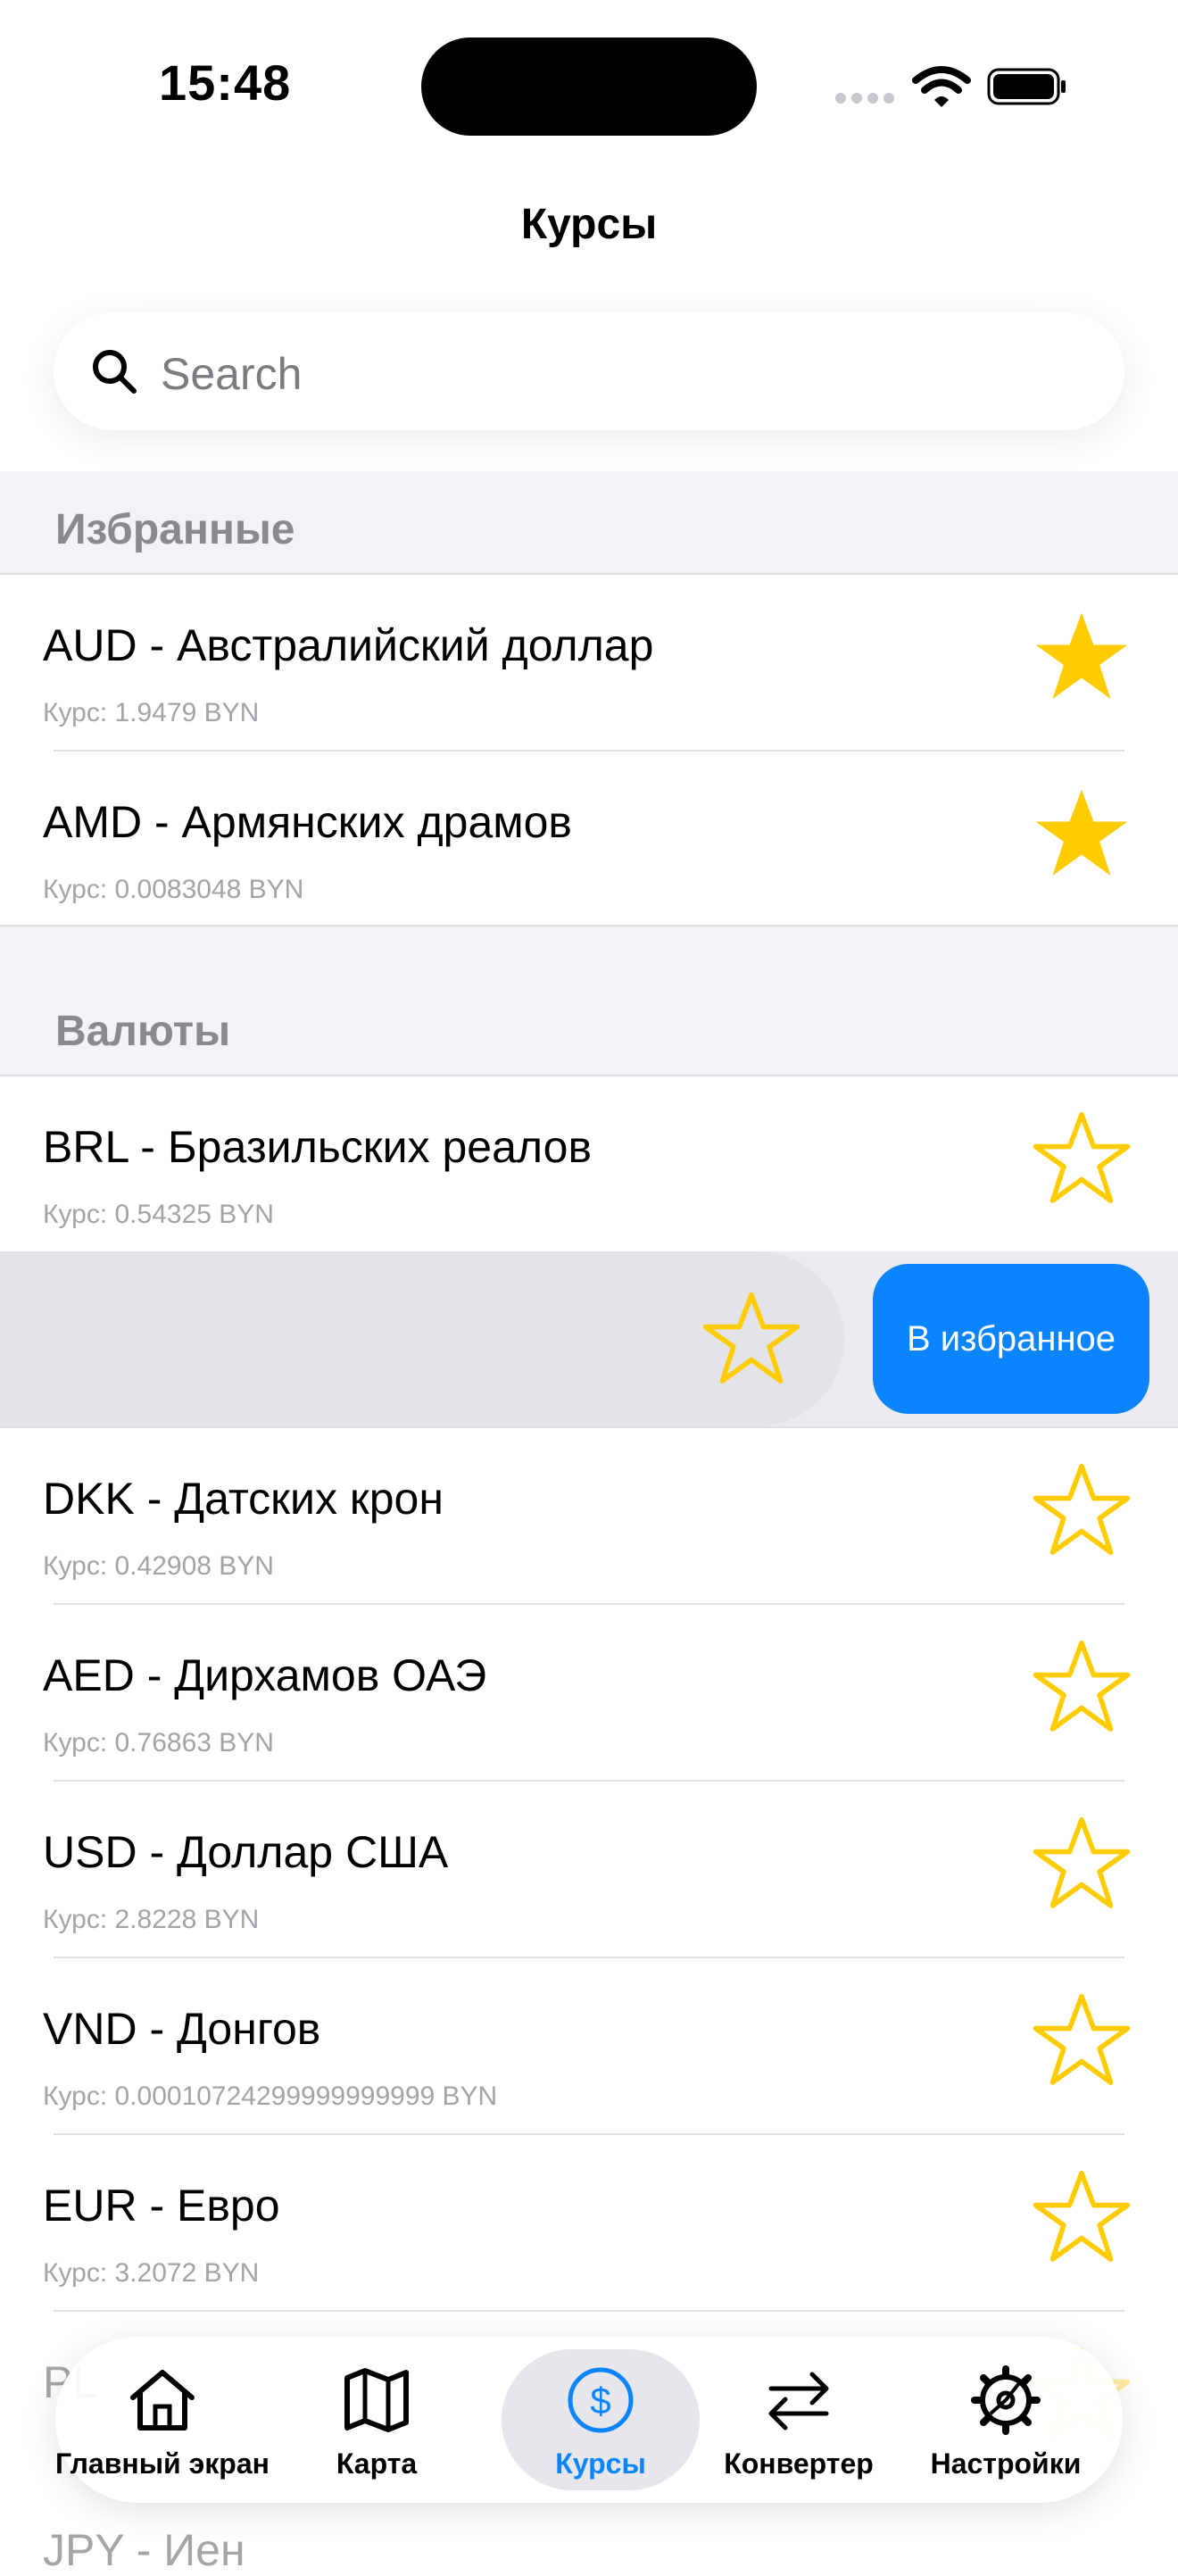 This screenshot has height=2576, width=1178. What do you see at coordinates (589, 2224) in the screenshot?
I see `currency-row-eur: EUR - Евро Курс: 3.2072 BYN` at bounding box center [589, 2224].